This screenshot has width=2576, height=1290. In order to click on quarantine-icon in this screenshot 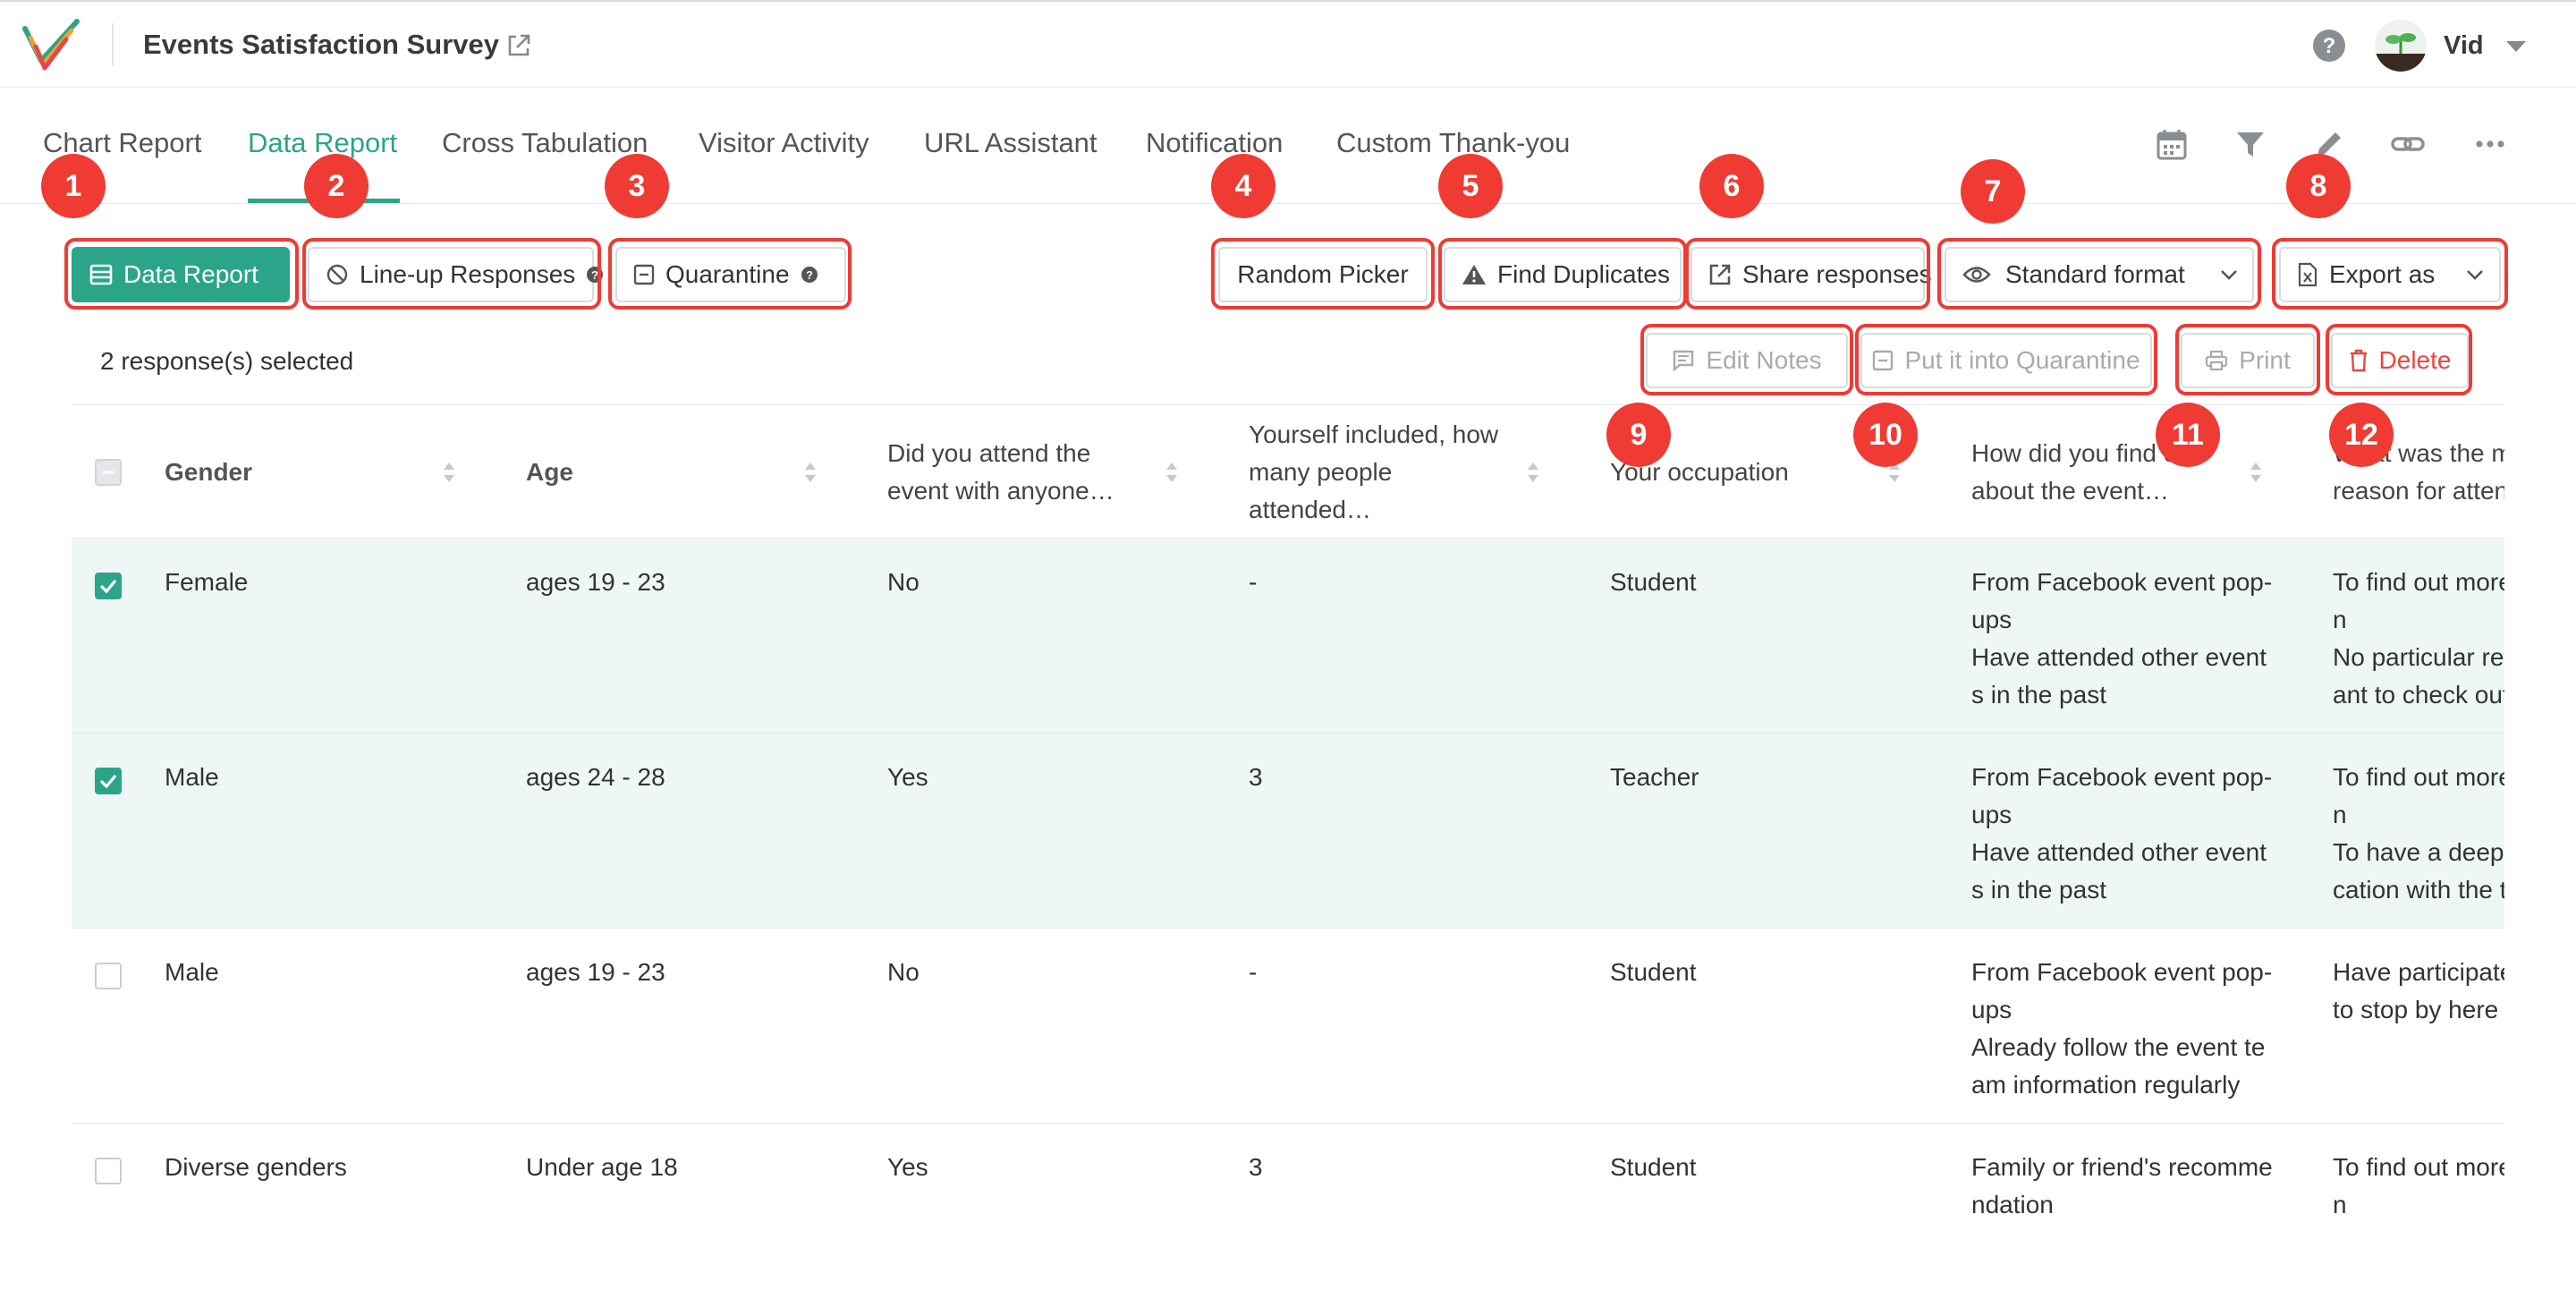, I will do `click(644, 274)`.